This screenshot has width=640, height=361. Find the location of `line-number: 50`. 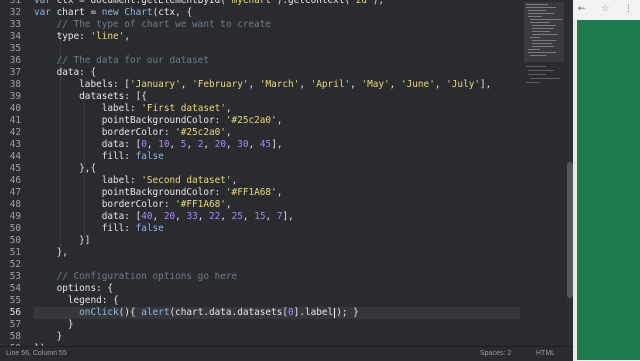

line-number: 50 is located at coordinates (15, 240).